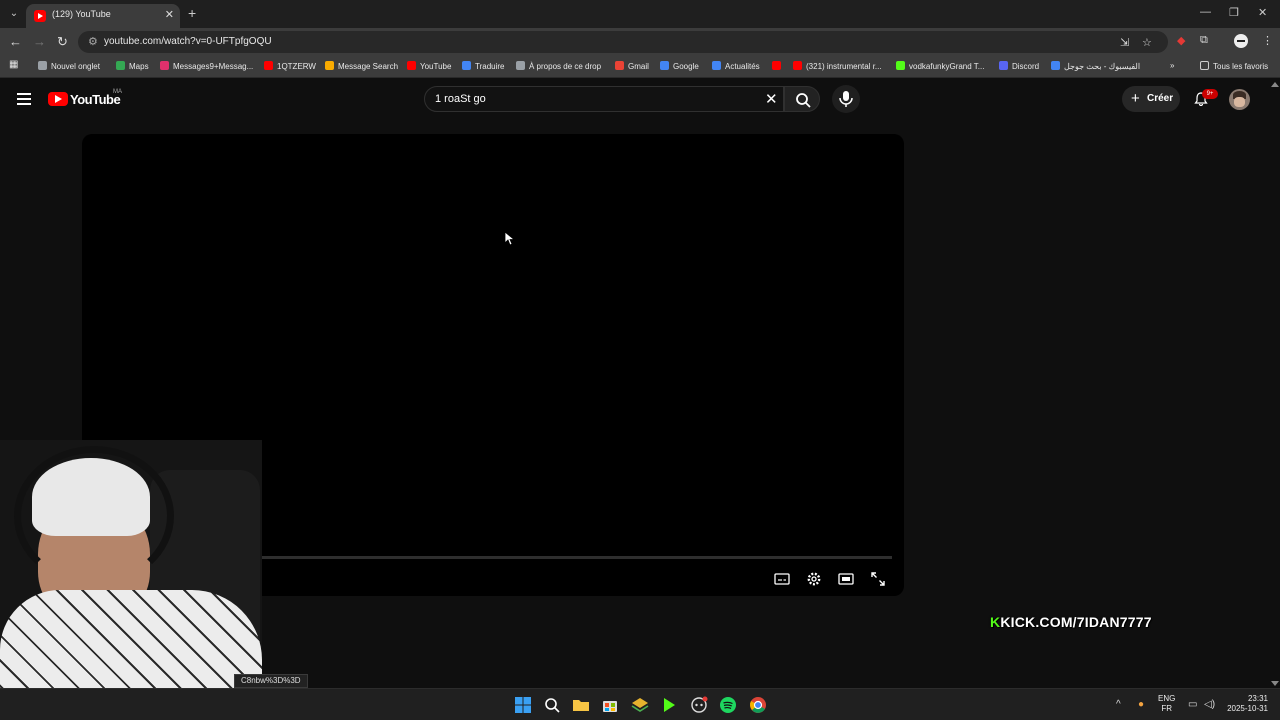 The width and height of the screenshot is (1280, 720). Describe the element at coordinates (632, 66) in the screenshot. I see `bookmark-item: Gmail` at that location.